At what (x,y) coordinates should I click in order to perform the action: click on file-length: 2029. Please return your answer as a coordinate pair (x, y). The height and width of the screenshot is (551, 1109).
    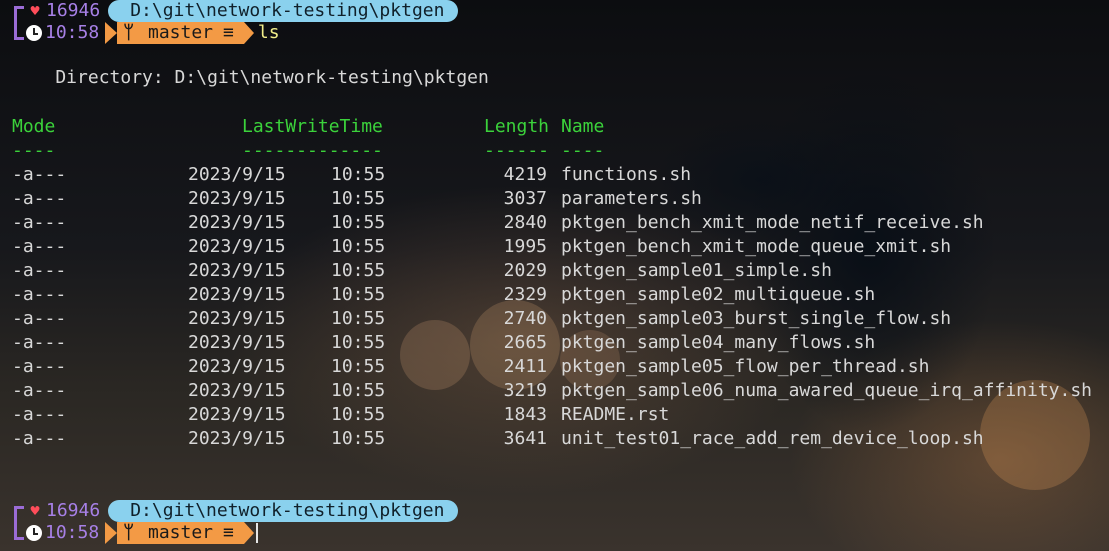
    Looking at the image, I should click on (525, 270).